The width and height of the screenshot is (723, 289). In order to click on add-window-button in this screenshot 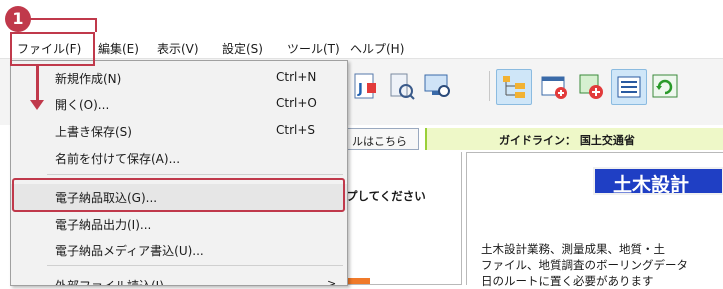, I will do `click(554, 86)`.